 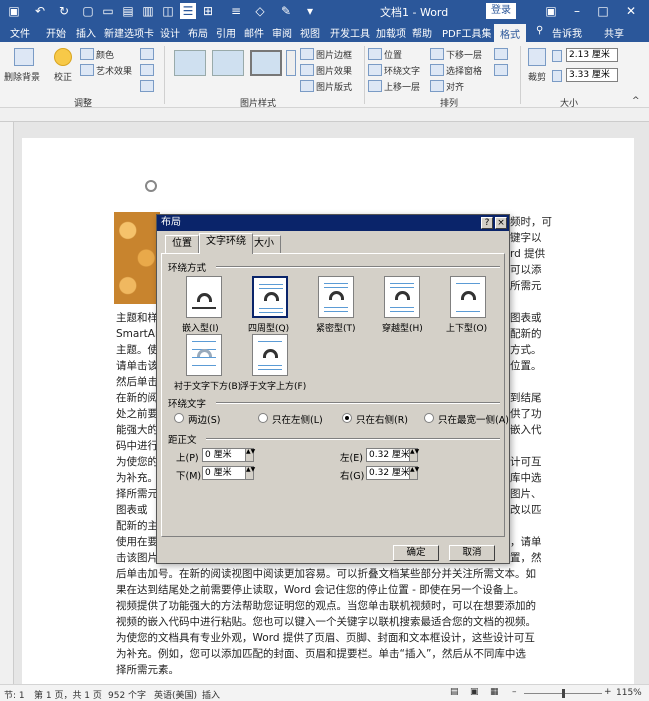 What do you see at coordinates (393, 54) in the screenshot?
I see `position-button: 位置` at bounding box center [393, 54].